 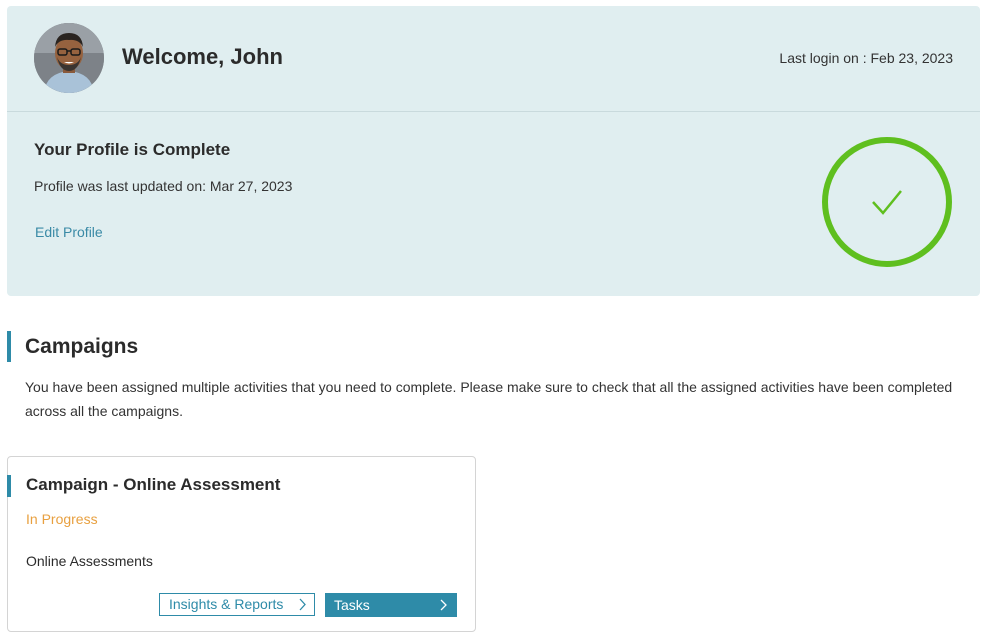 What do you see at coordinates (9, 346) in the screenshot?
I see `section-accent-bar` at bounding box center [9, 346].